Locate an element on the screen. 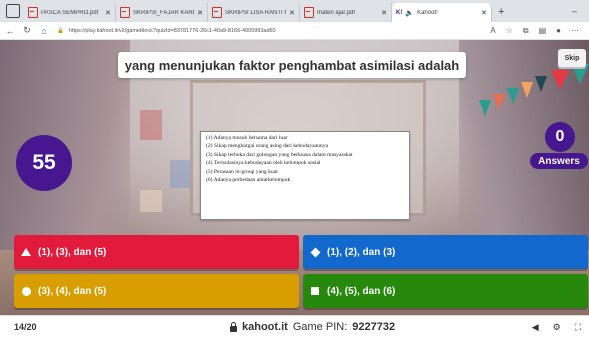  answer-label: (4), (5), dan (6) is located at coordinates (361, 291).